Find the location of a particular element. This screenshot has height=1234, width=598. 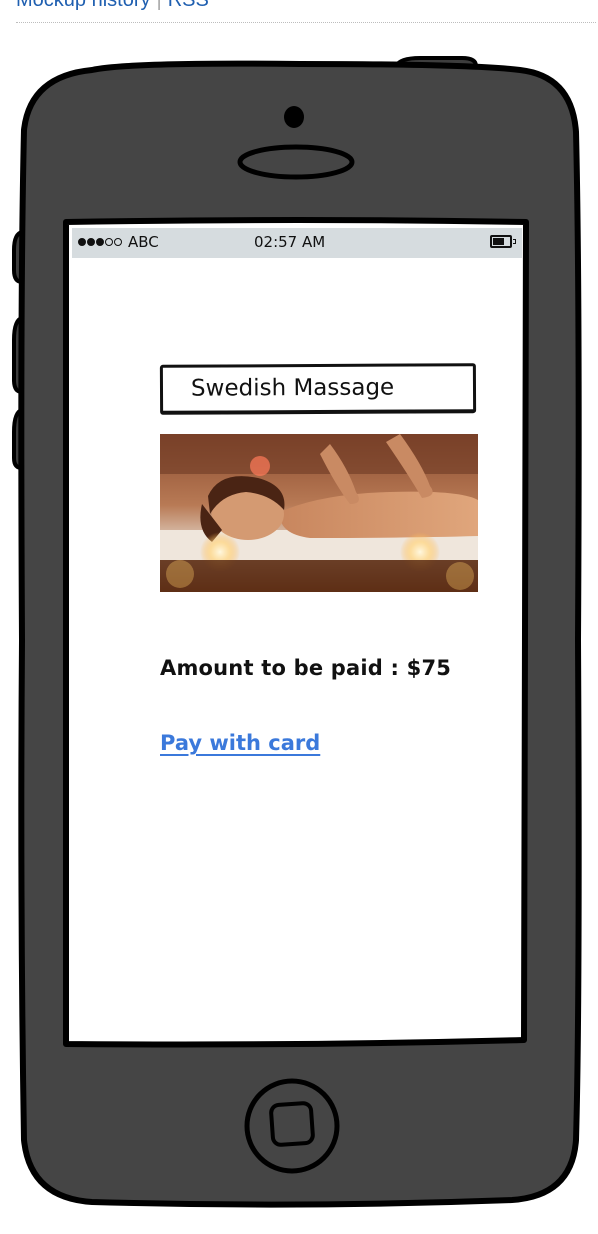

massage-photo is located at coordinates (319, 513).